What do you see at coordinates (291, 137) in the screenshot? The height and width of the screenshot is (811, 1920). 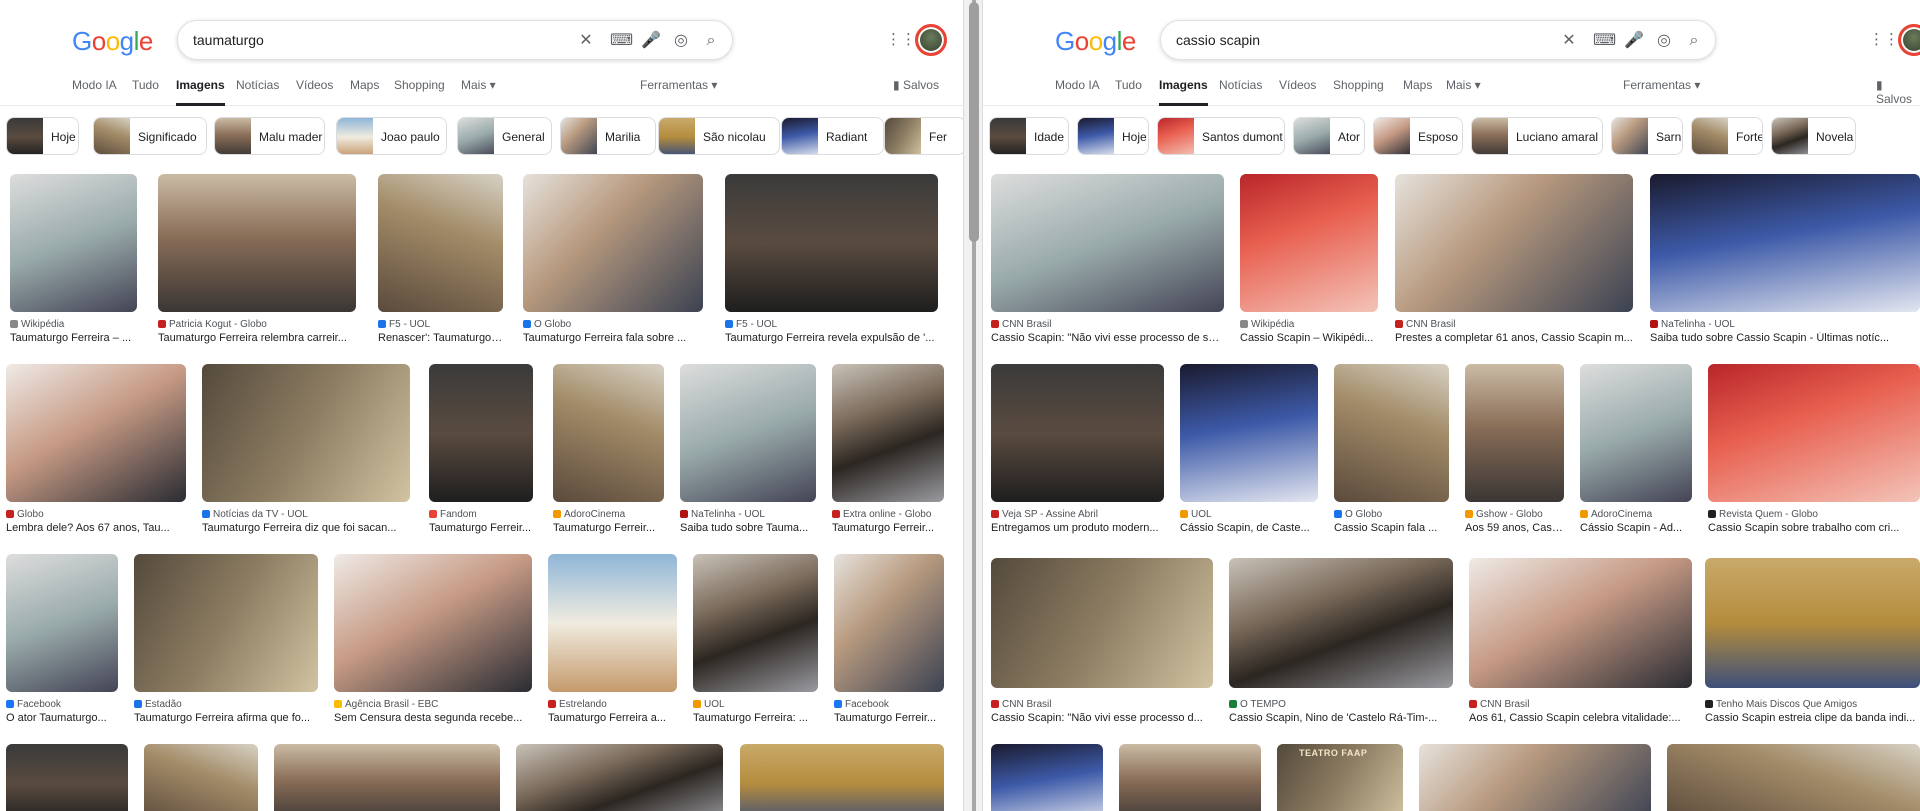 I see `chip-label: Malu mader` at bounding box center [291, 137].